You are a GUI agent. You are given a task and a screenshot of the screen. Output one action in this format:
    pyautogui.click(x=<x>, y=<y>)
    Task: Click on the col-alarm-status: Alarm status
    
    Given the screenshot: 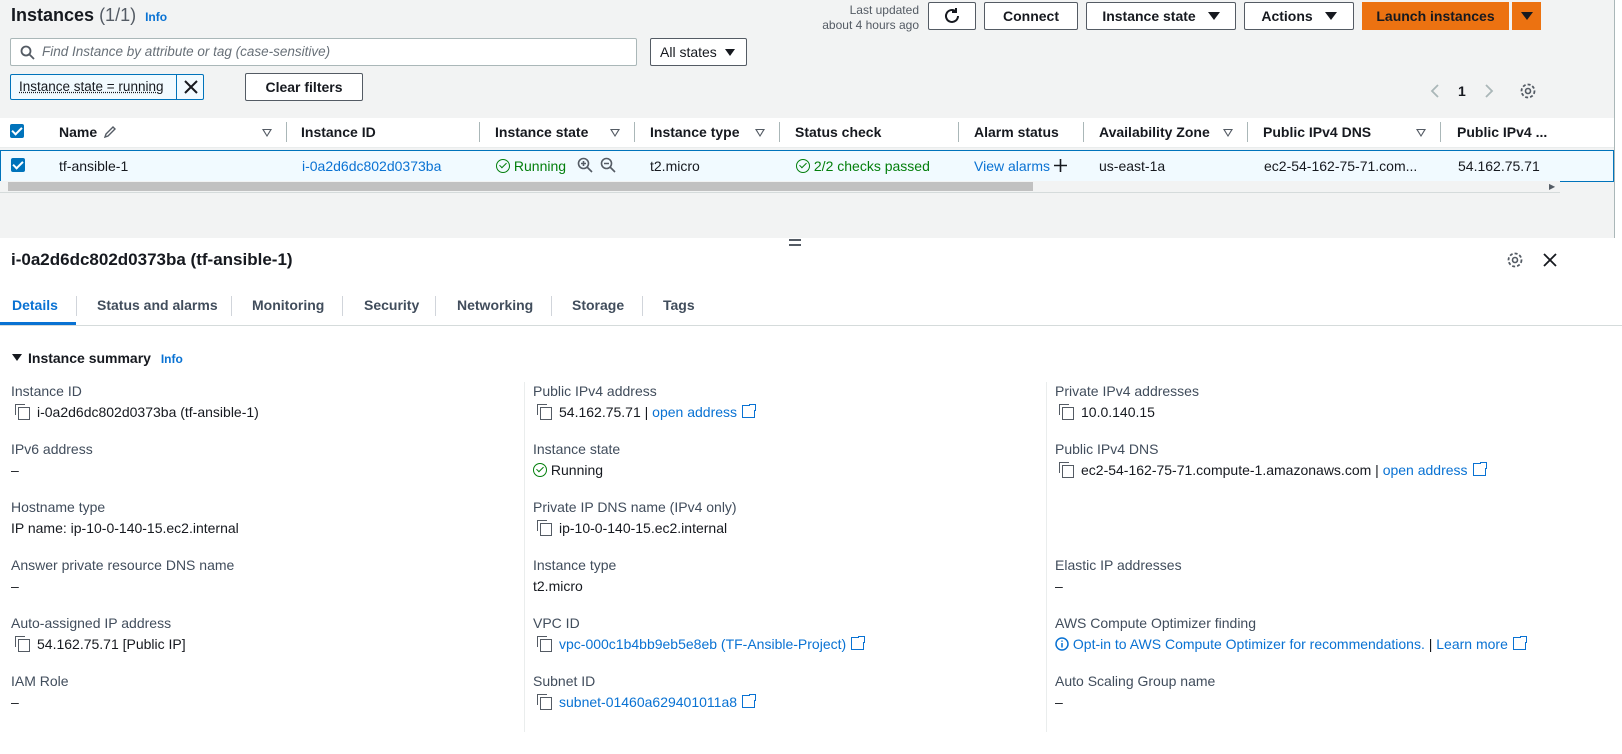 What is the action you would take?
    pyautogui.click(x=1016, y=132)
    